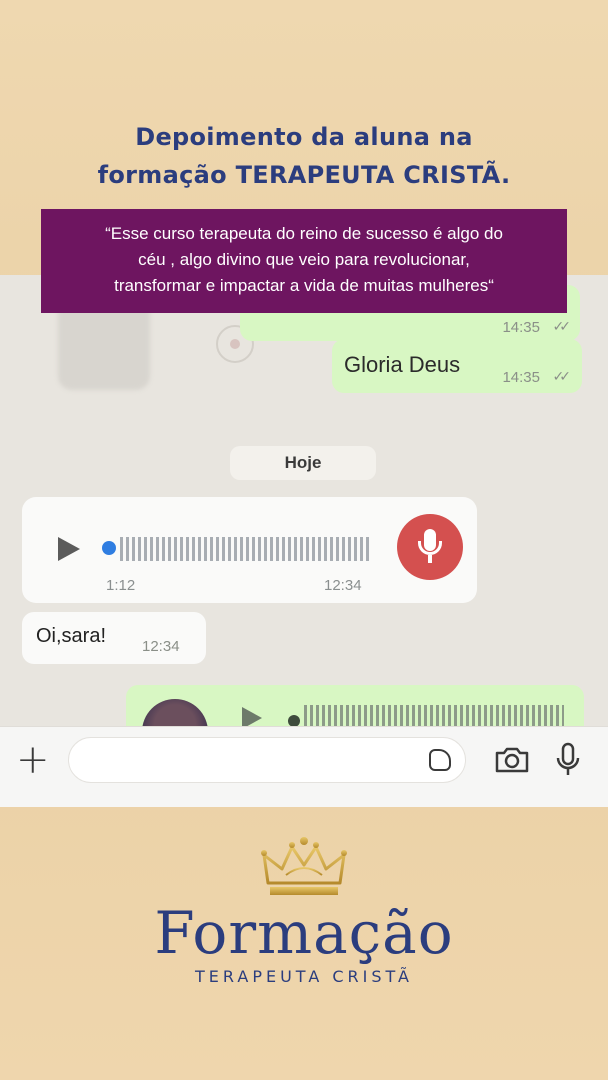  Describe the element at coordinates (355, 707) in the screenshot. I see `outgoing-voice-message` at that location.